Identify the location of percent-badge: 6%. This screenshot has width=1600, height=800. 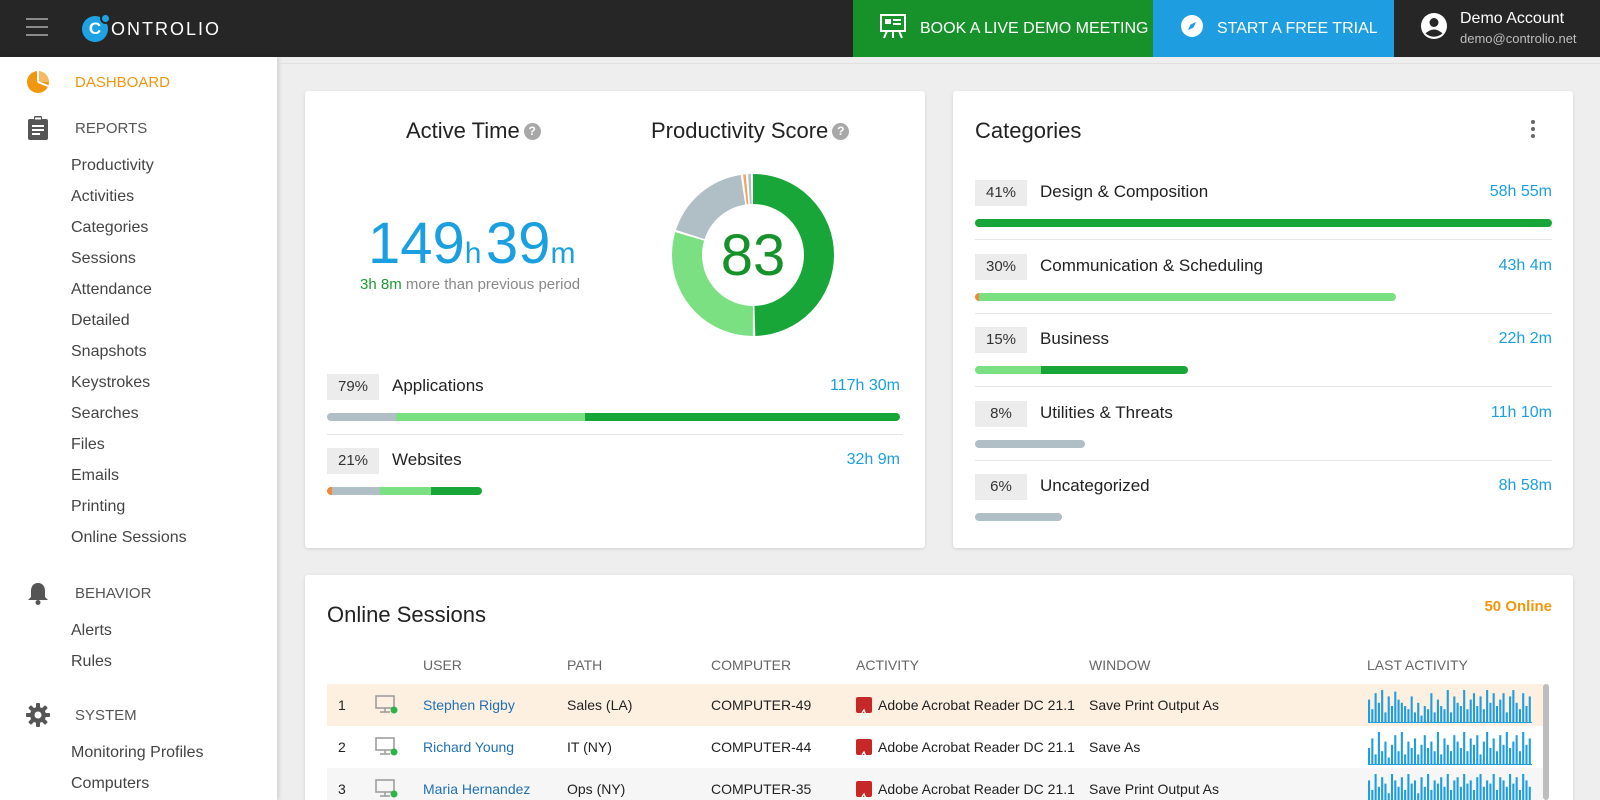
(1001, 487).